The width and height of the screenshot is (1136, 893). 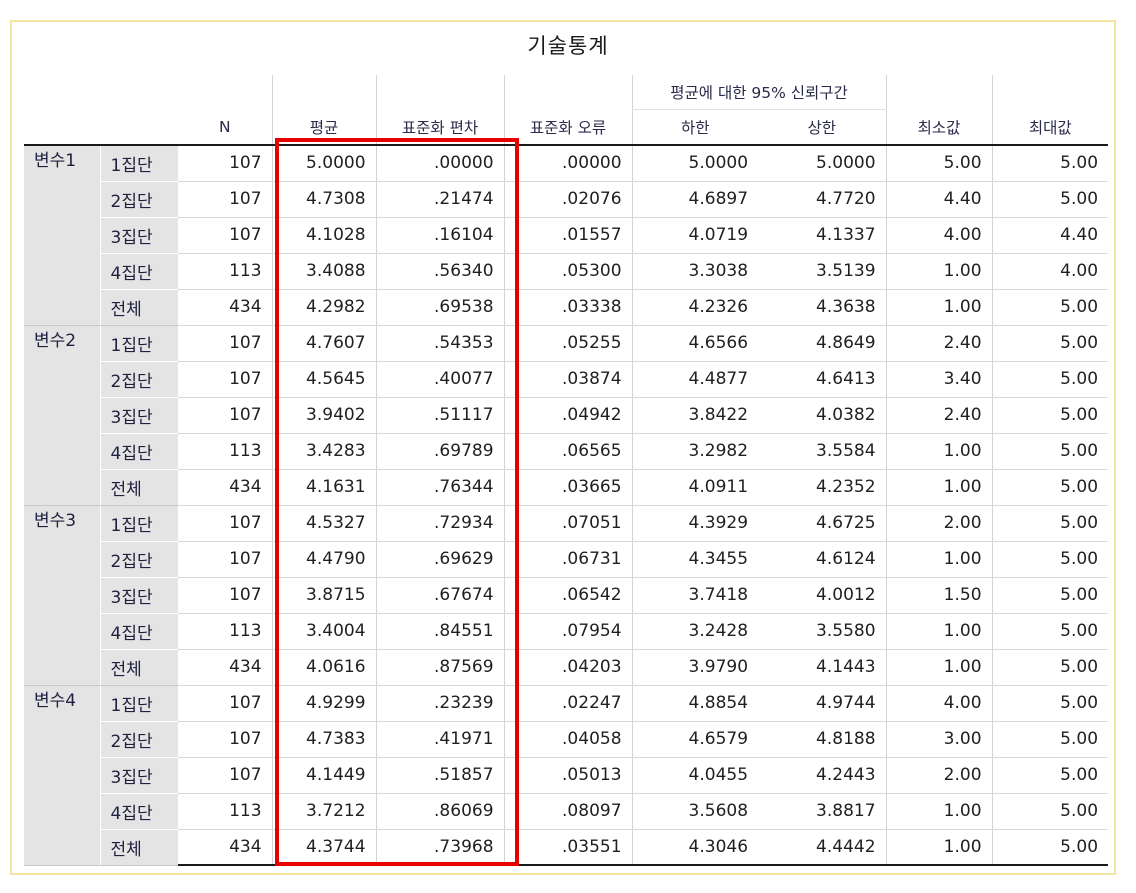 I want to click on cell-se: .06542, so click(x=568, y=595).